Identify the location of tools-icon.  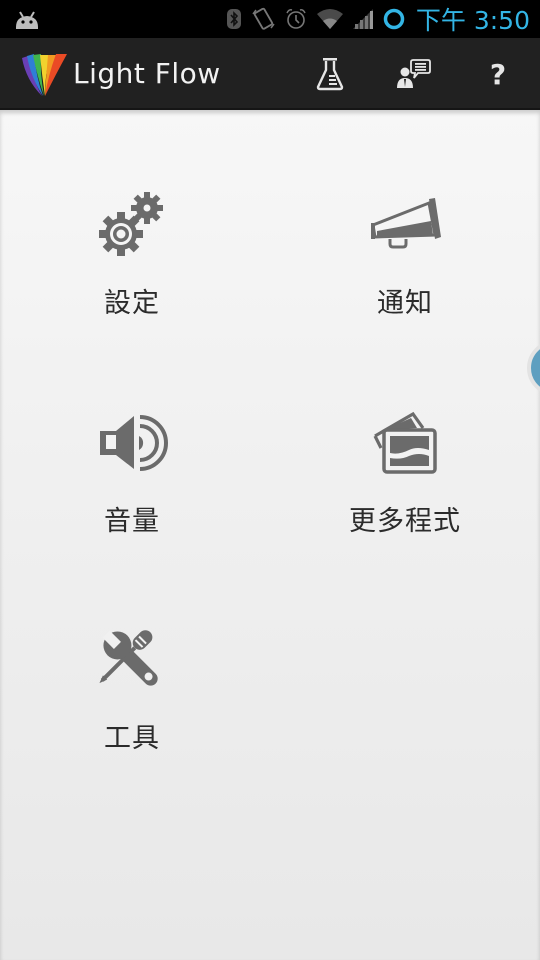
(128, 658).